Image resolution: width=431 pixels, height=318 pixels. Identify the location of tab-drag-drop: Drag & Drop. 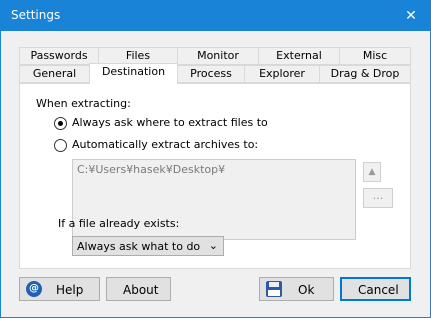
(365, 74).